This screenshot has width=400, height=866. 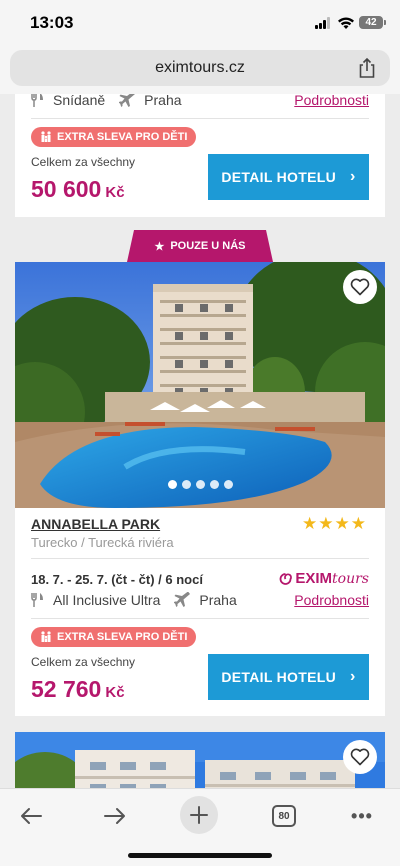 I want to click on back-button, so click(x=31, y=816).